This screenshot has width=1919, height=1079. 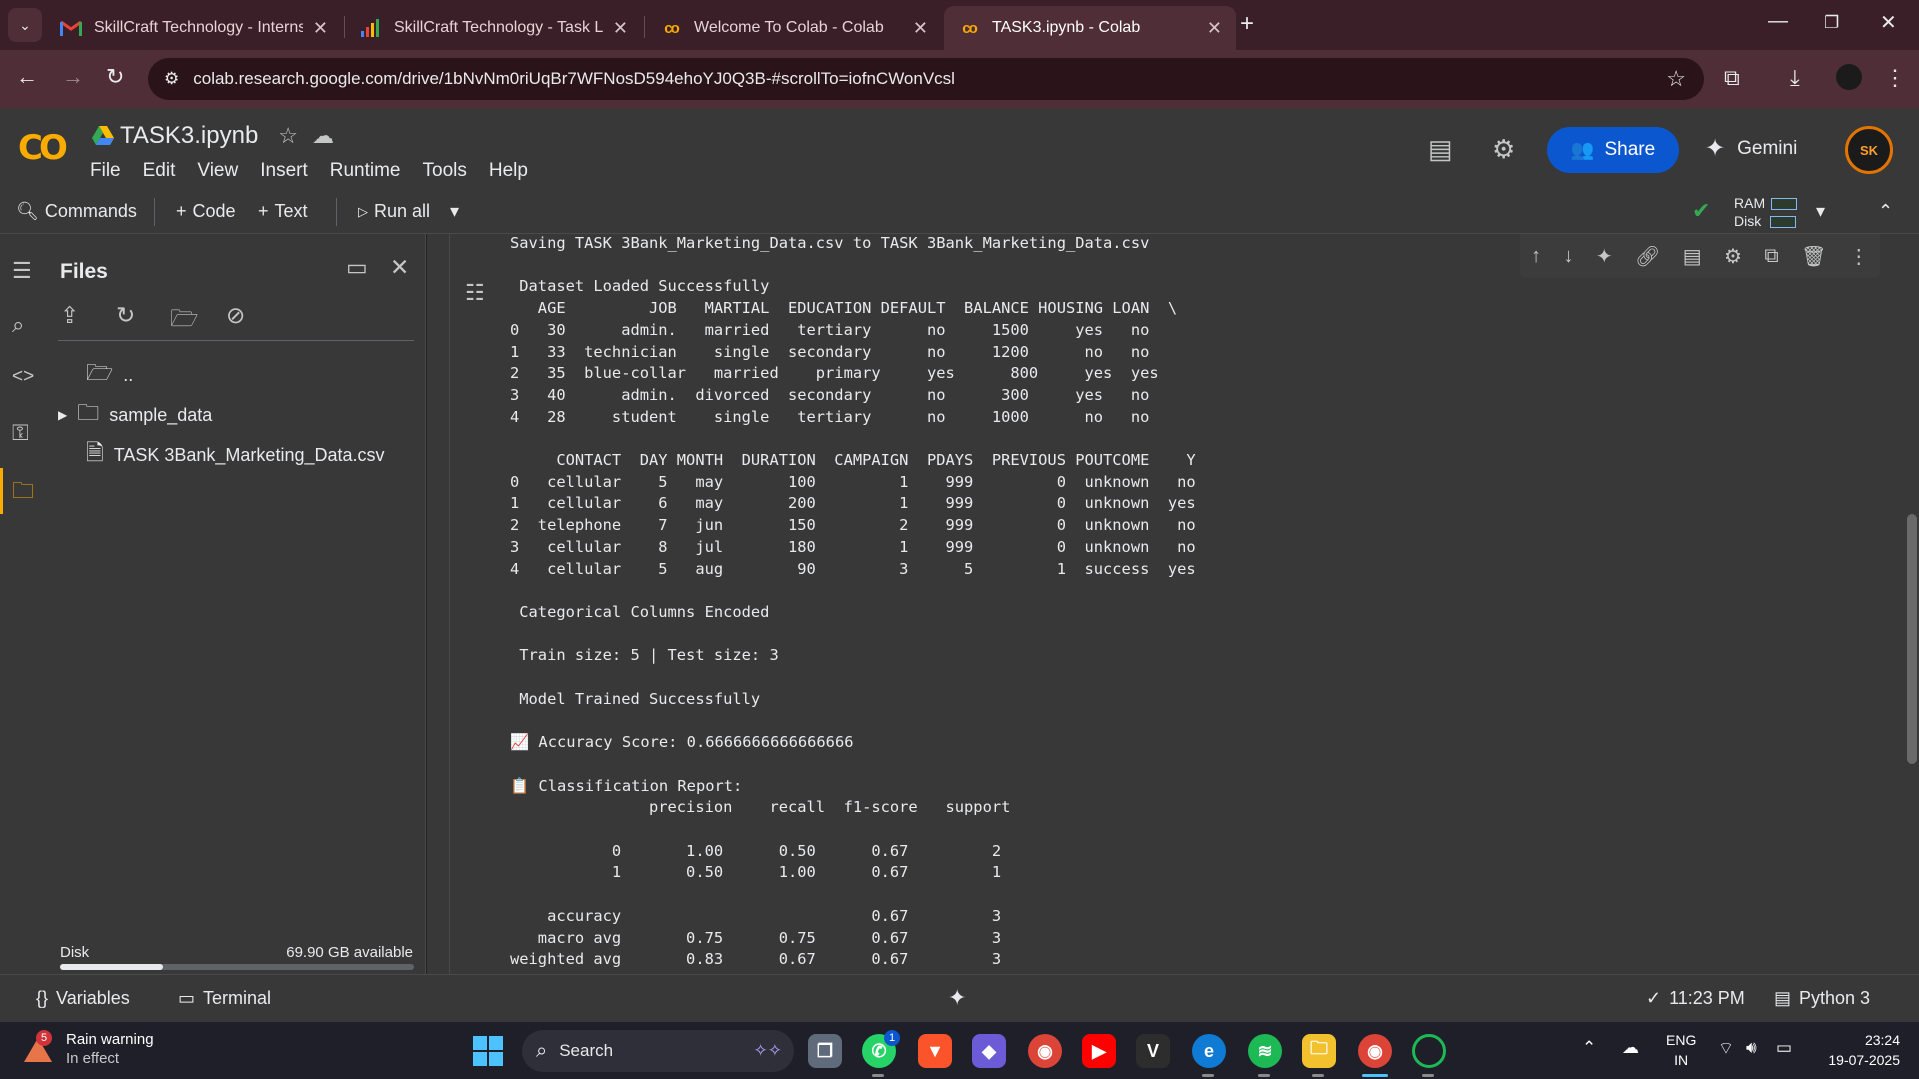 I want to click on browser-tab-task3: co TASK3.ipynb - Colab ✕, so click(x=1090, y=28).